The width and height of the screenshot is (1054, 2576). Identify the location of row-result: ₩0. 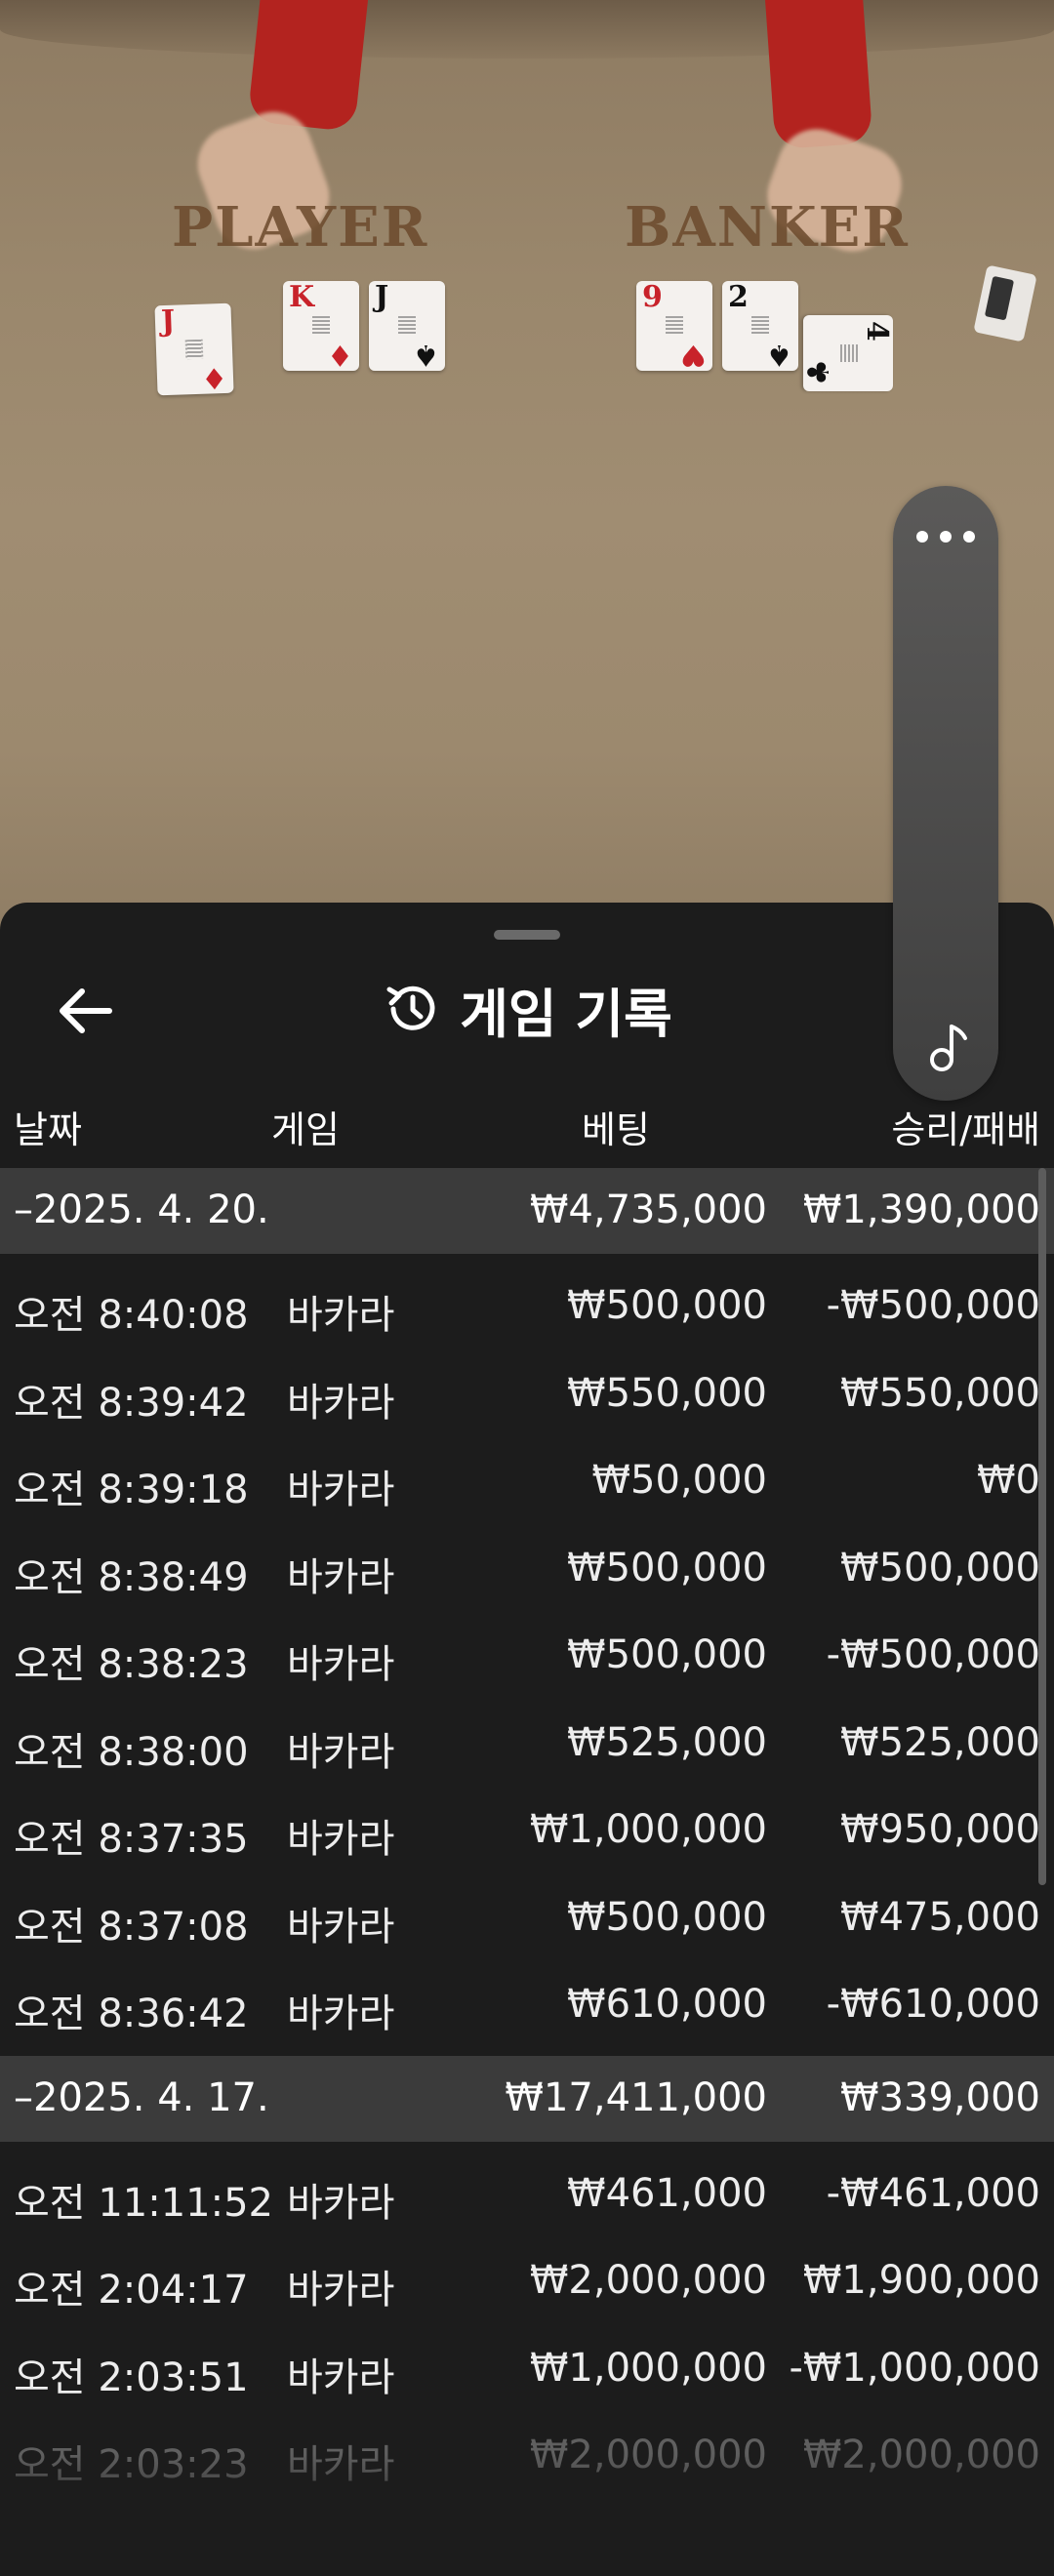
(1008, 1480).